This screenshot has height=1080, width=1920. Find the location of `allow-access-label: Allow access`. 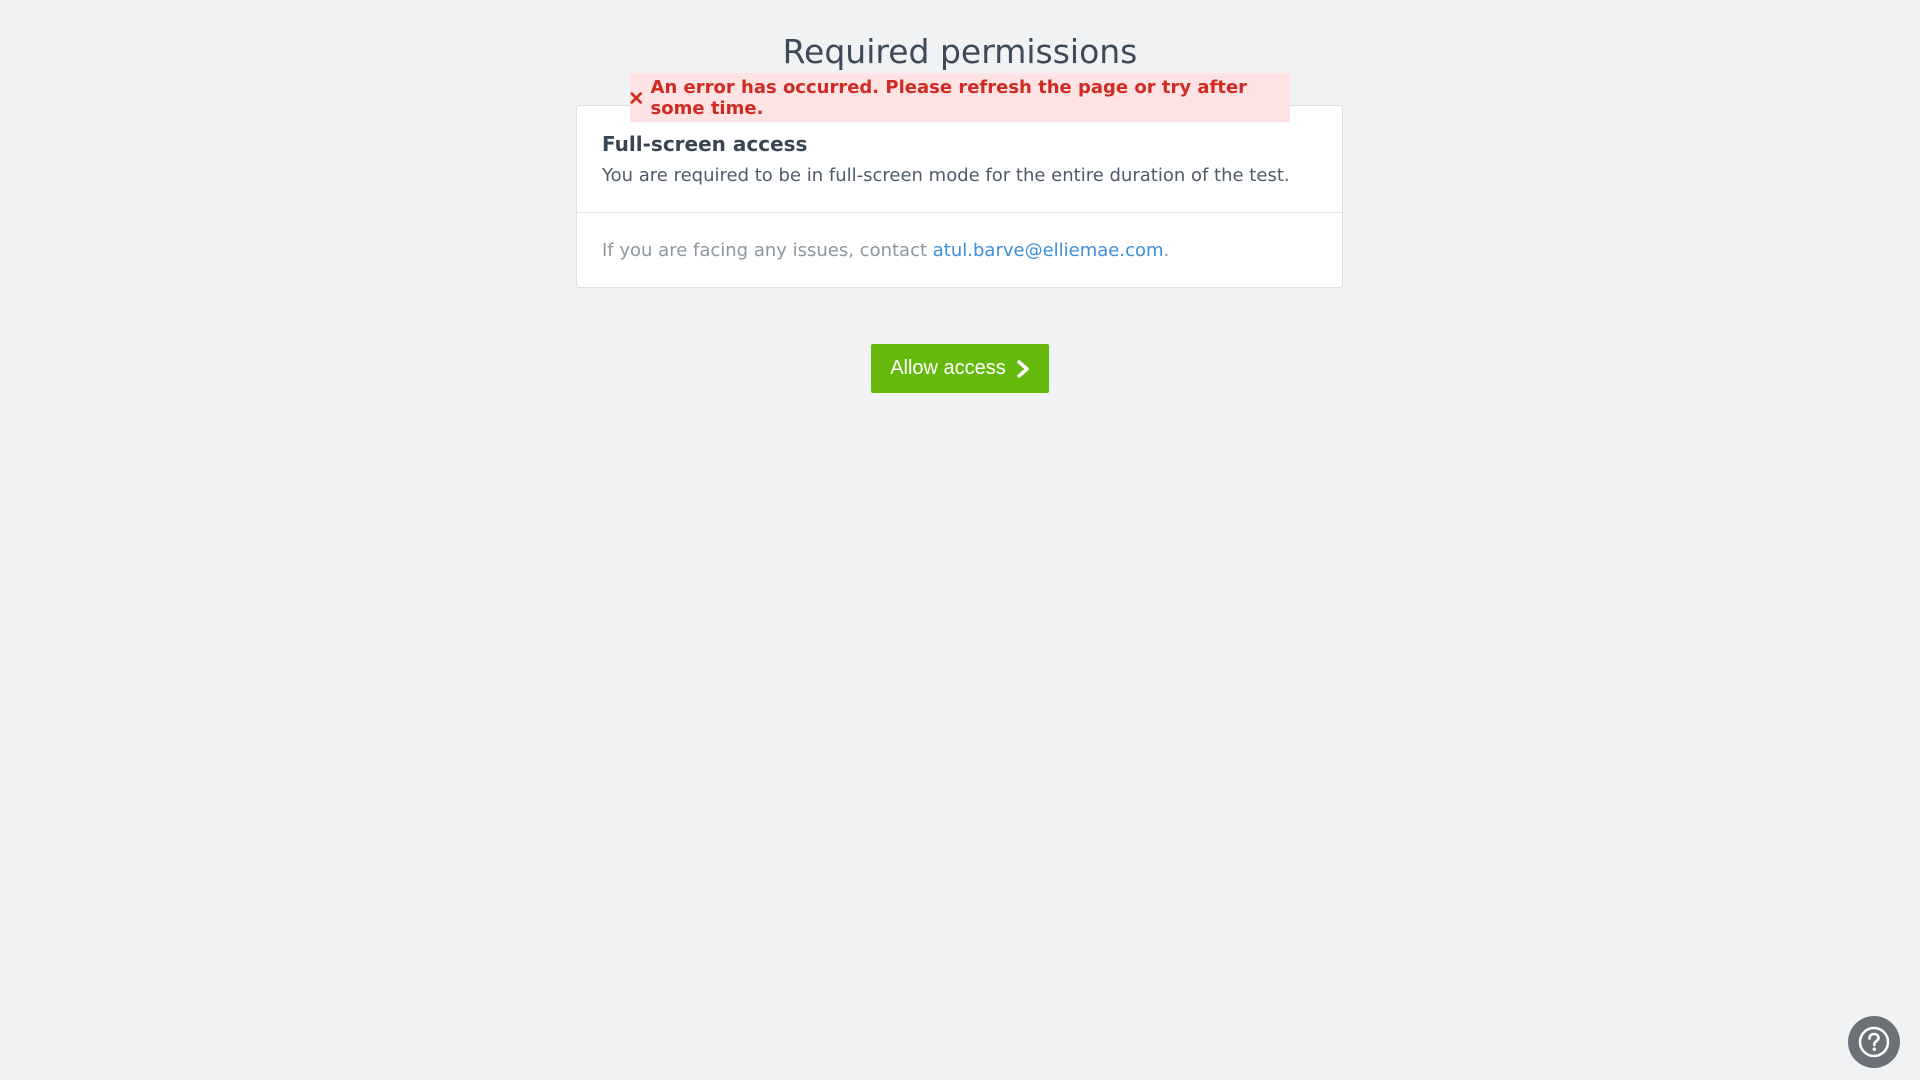

allow-access-label: Allow access is located at coordinates (948, 368).